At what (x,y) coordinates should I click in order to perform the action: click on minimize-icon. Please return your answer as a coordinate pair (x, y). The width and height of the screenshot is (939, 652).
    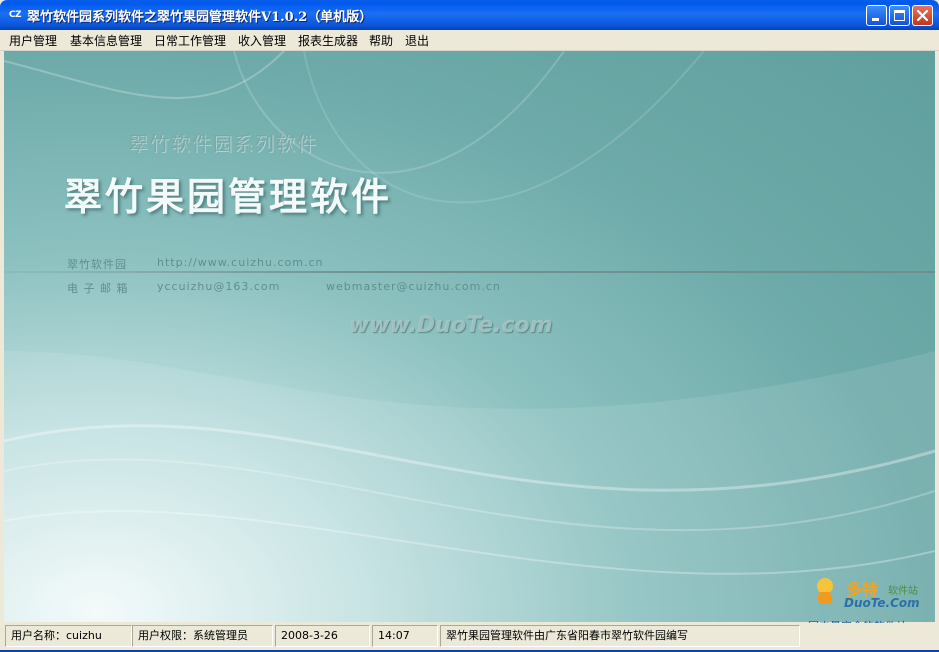
    Looking at the image, I should click on (875, 19).